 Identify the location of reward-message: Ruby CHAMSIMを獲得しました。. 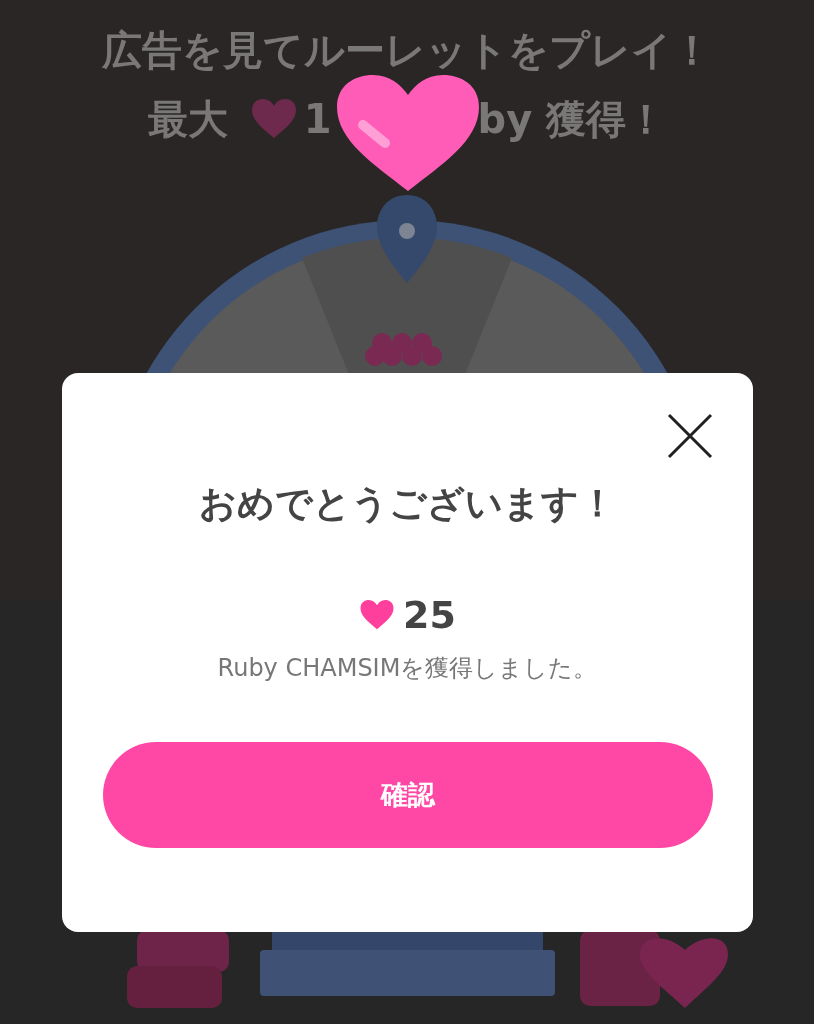
(407, 668).